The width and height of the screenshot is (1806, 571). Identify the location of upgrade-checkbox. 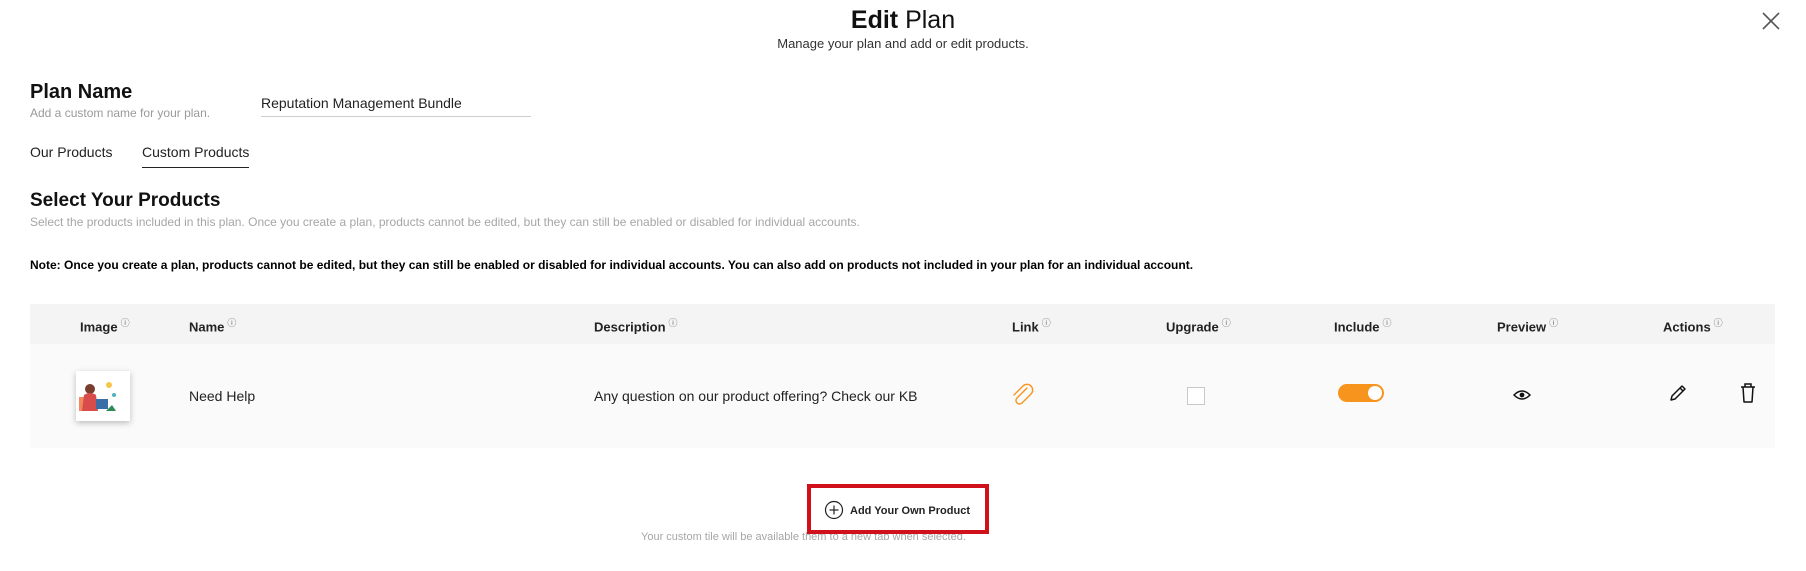
(1196, 396).